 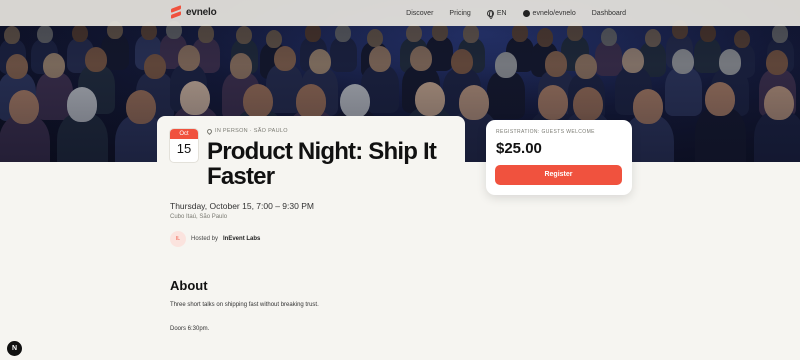 I want to click on github-link: evnelo/evnelo, so click(x=549, y=13).